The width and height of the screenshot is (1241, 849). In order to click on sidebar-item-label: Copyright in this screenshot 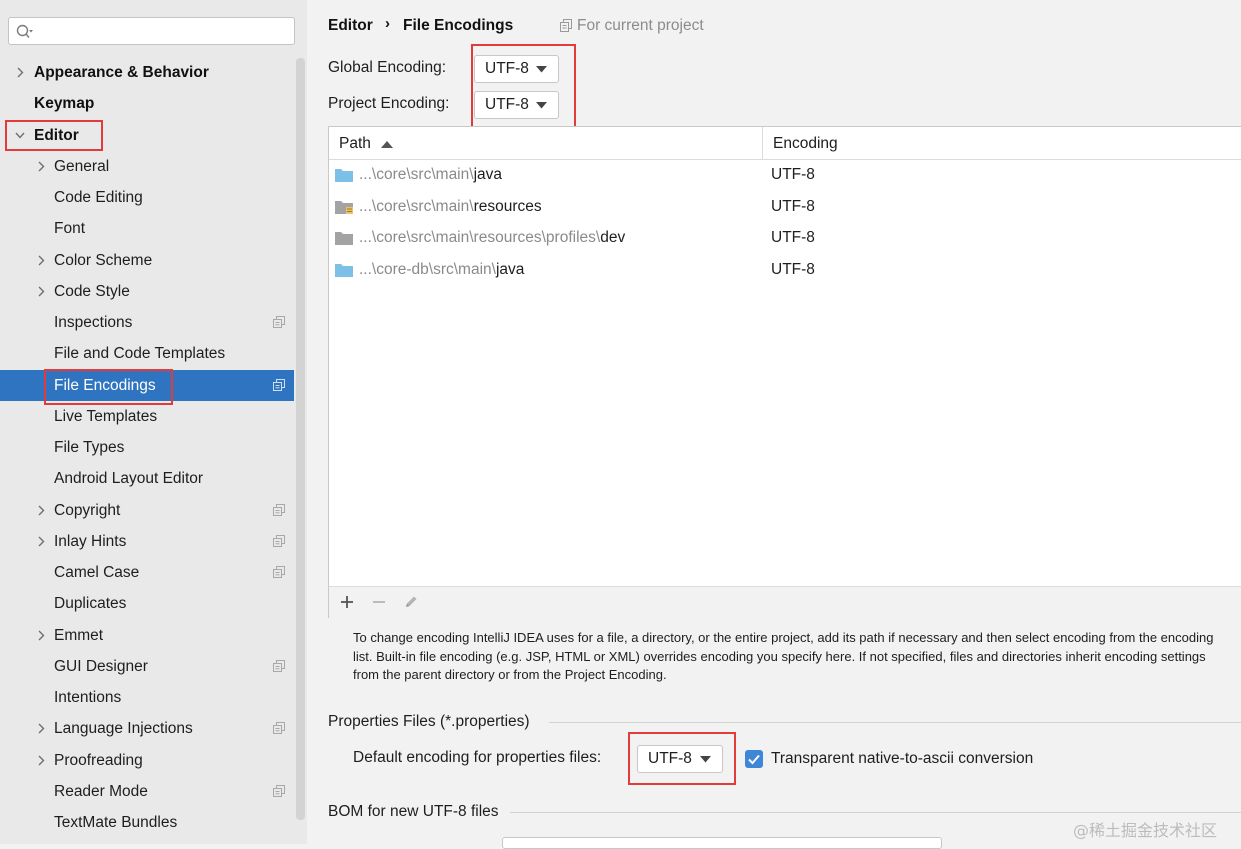, I will do `click(87, 510)`.